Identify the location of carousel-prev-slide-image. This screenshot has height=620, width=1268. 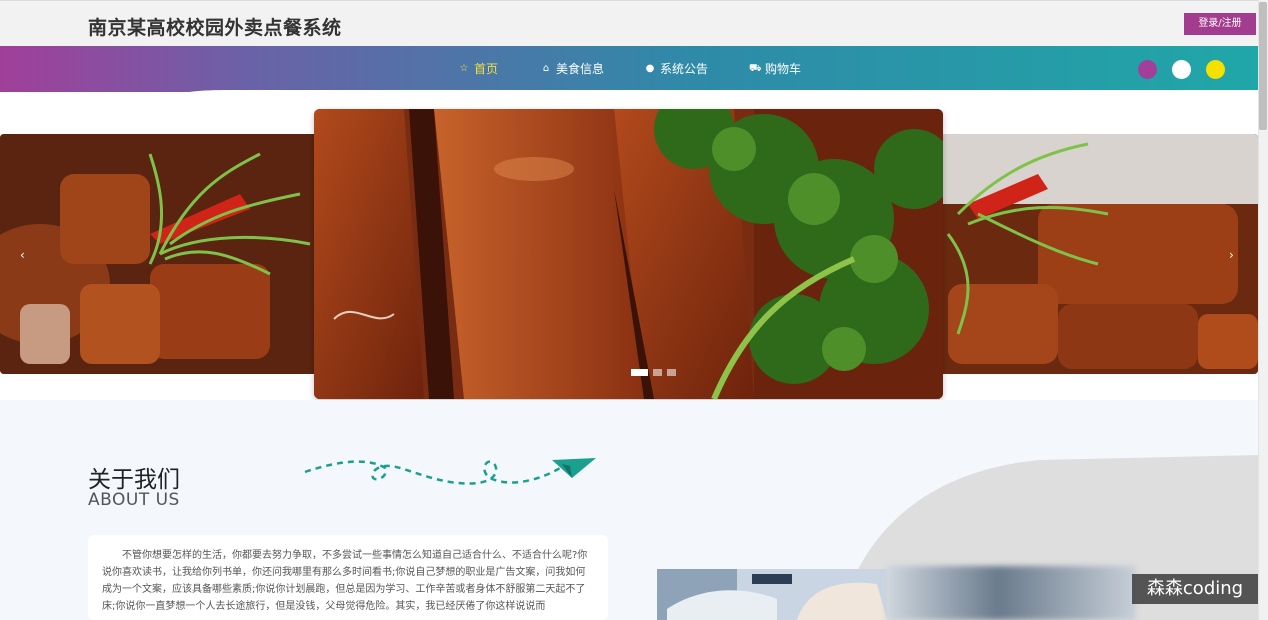
(159, 254).